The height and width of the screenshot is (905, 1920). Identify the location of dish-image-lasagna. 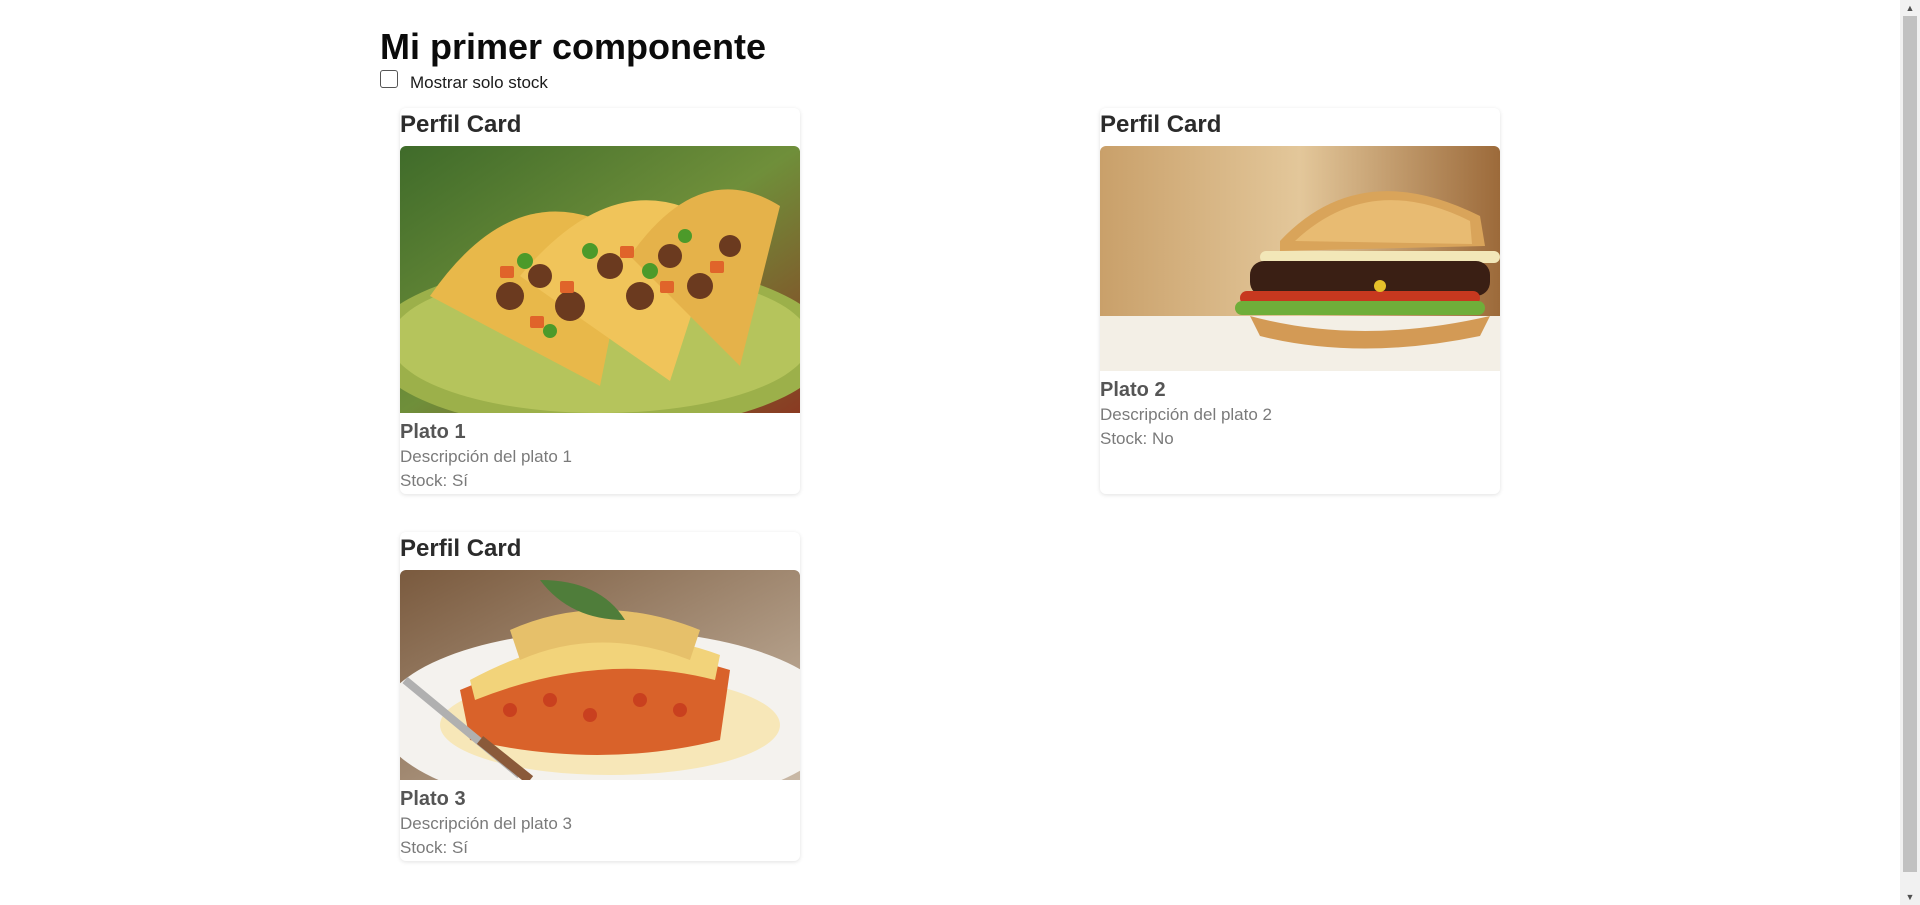
(600, 675).